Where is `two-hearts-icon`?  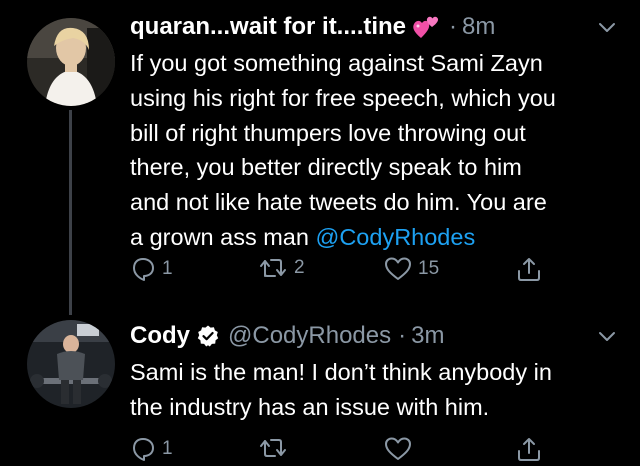
two-hearts-icon is located at coordinates (427, 27).